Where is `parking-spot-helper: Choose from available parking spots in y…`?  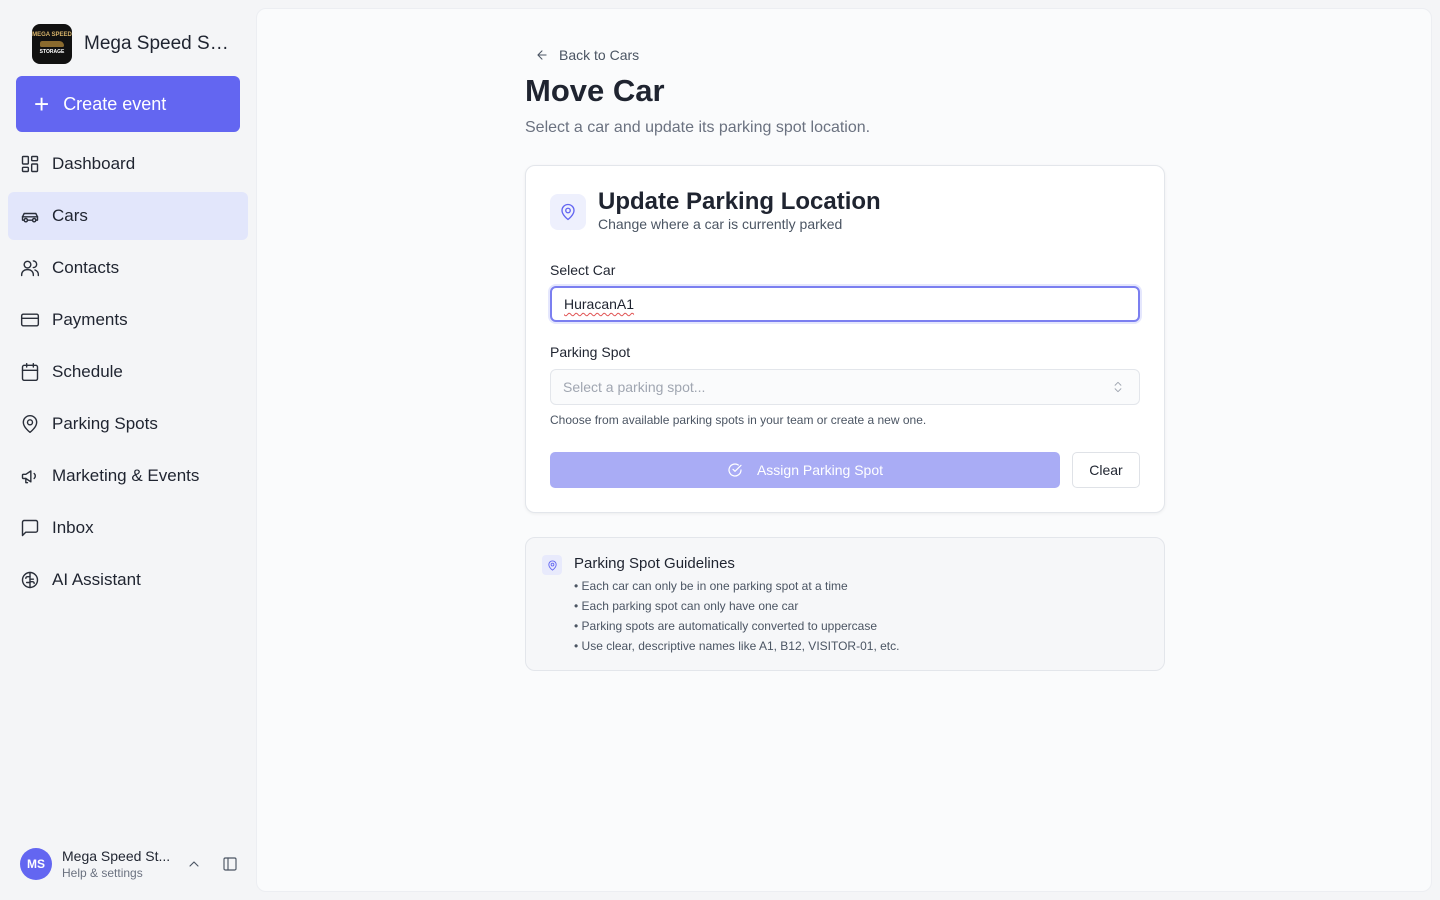 parking-spot-helper: Choose from available parking spots in y… is located at coordinates (738, 420).